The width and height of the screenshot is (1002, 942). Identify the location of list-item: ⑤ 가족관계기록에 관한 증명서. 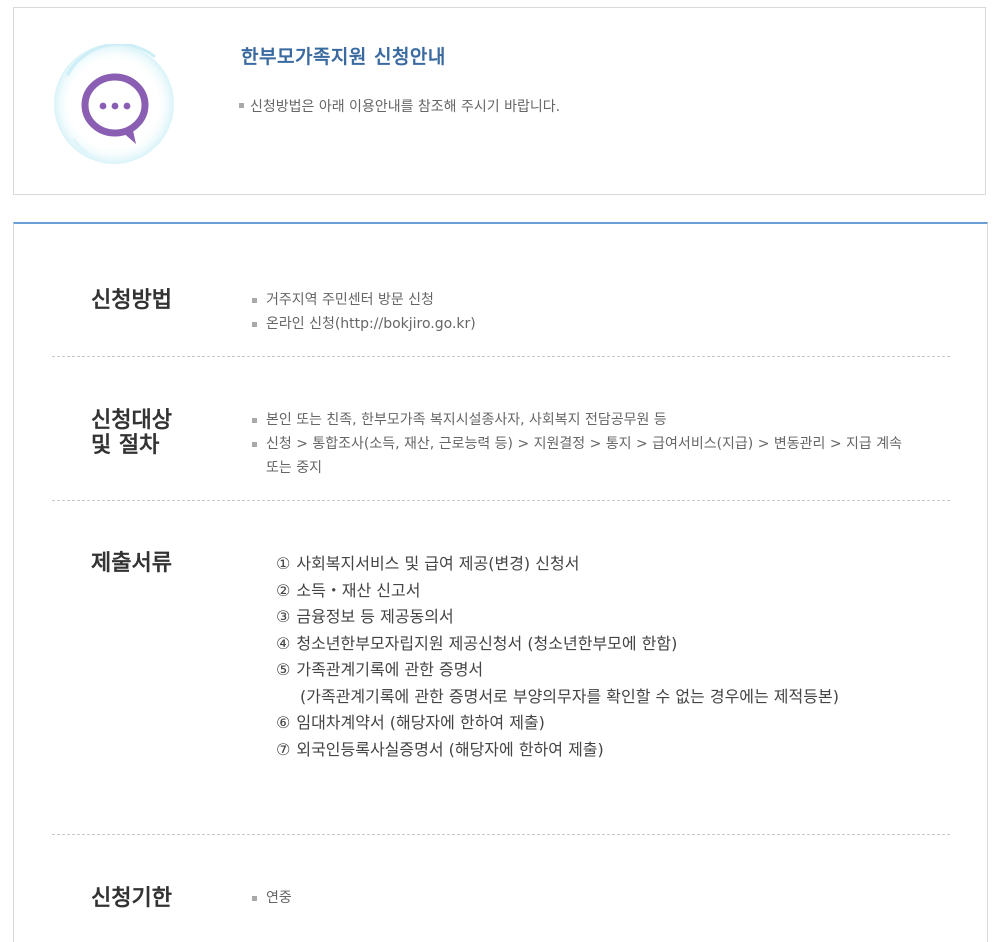
(380, 669).